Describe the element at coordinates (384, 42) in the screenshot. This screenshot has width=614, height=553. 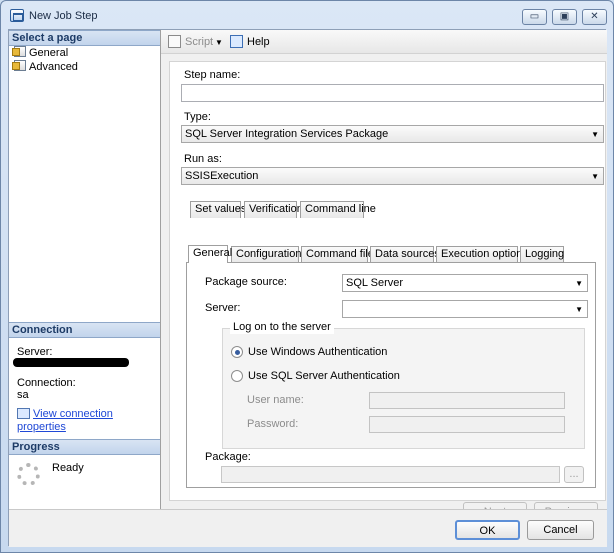
I see `dialog-toolbar: Script ▼ Help` at that location.